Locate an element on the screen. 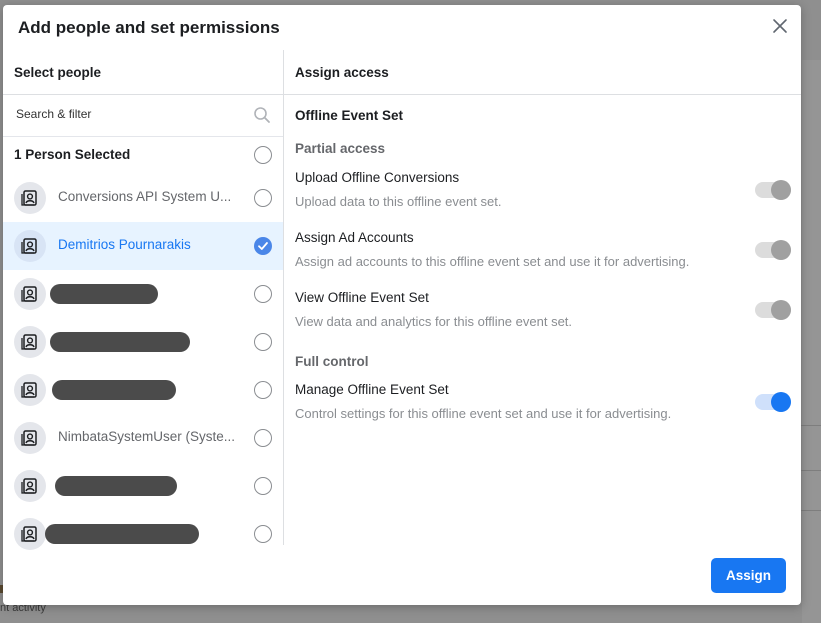 This screenshot has height=623, width=821. view-offline-event-set-toggle is located at coordinates (773, 310).